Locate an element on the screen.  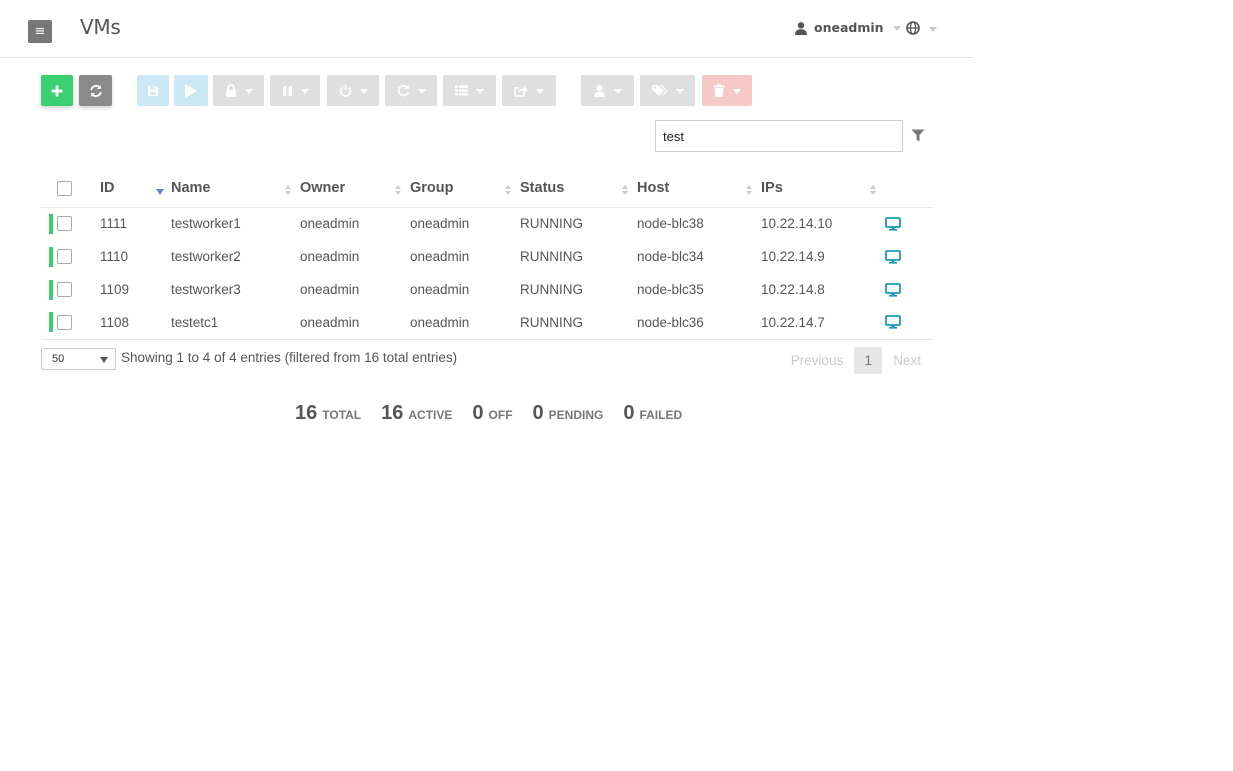
list-icon is located at coordinates (461, 90).